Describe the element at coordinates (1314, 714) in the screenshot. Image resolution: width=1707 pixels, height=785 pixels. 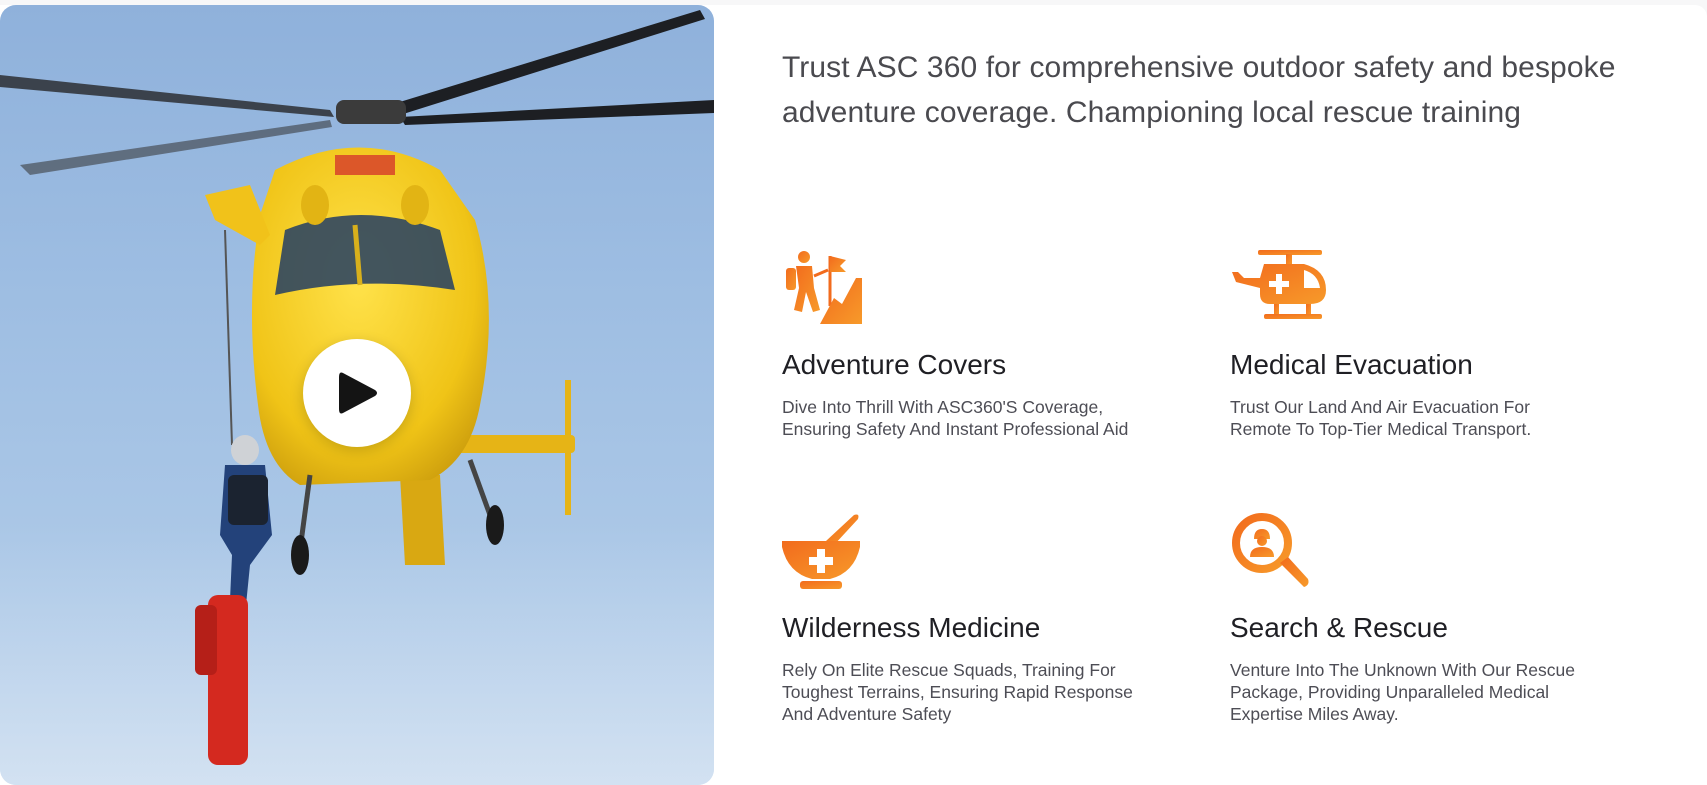
I see `description-line: Expertise Miles Away.` at that location.